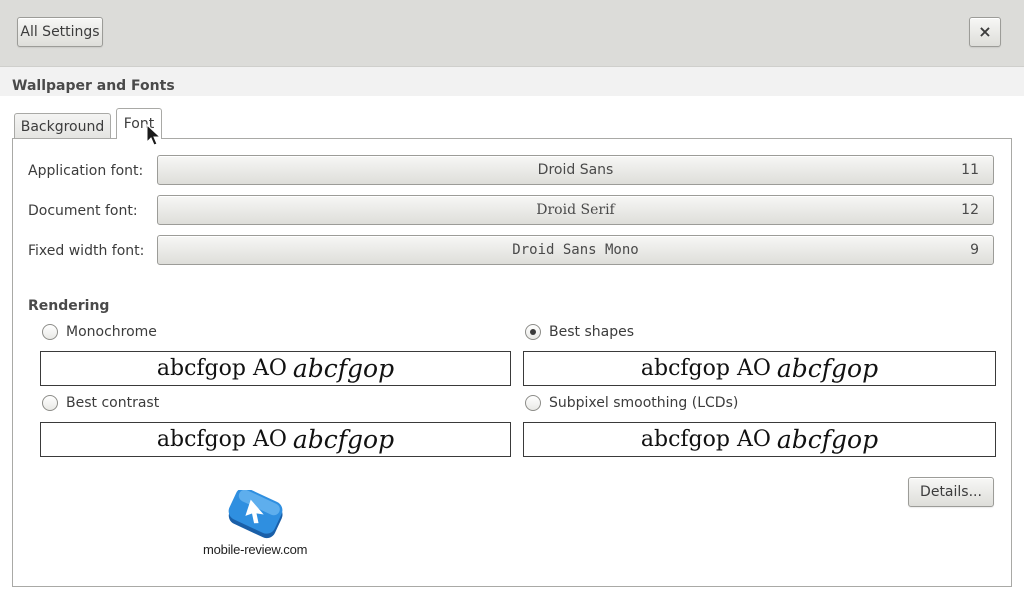 This screenshot has width=1024, height=600. What do you see at coordinates (62, 126) in the screenshot?
I see `tab-background: Background` at bounding box center [62, 126].